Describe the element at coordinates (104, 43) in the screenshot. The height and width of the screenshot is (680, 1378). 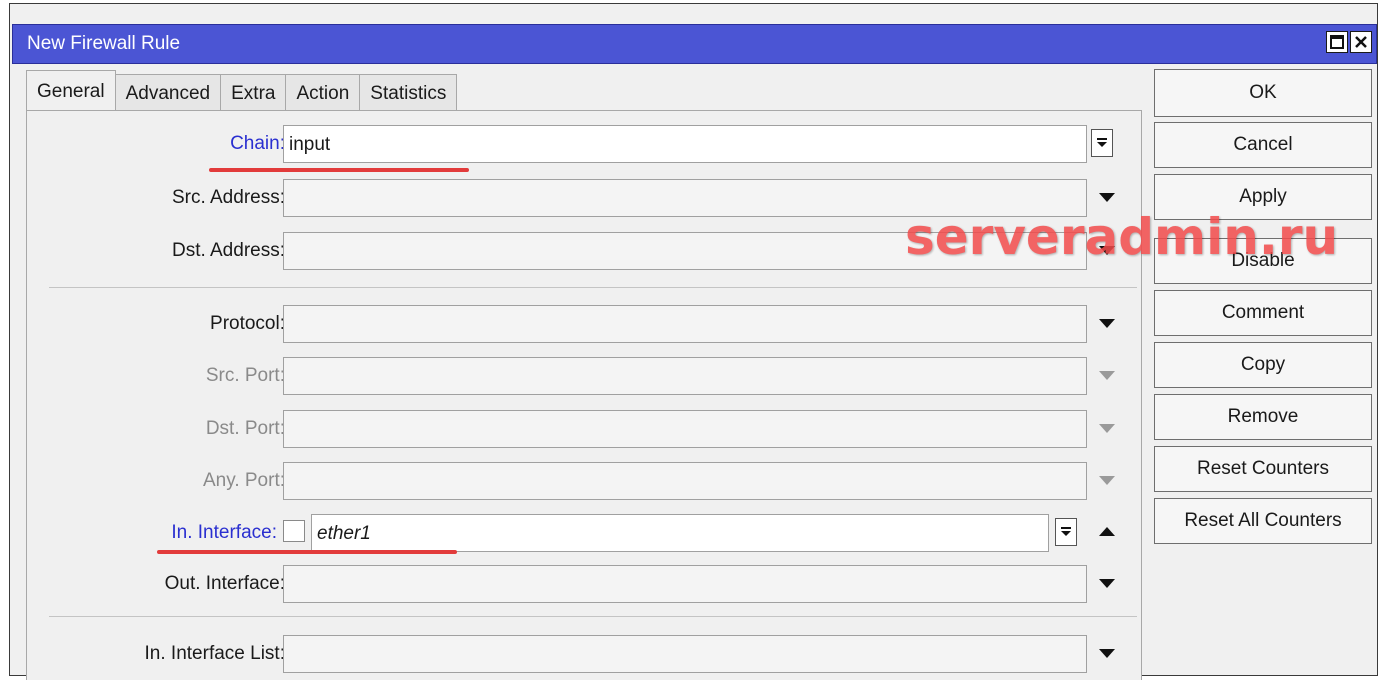
I see `window-title: New Firewall Rule` at that location.